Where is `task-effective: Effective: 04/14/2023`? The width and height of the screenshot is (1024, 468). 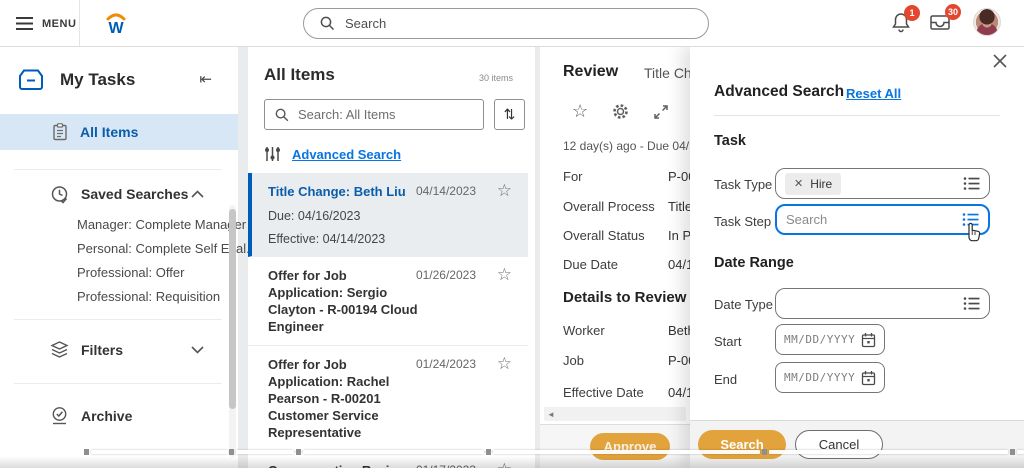 task-effective: Effective: 04/14/2023 is located at coordinates (327, 239).